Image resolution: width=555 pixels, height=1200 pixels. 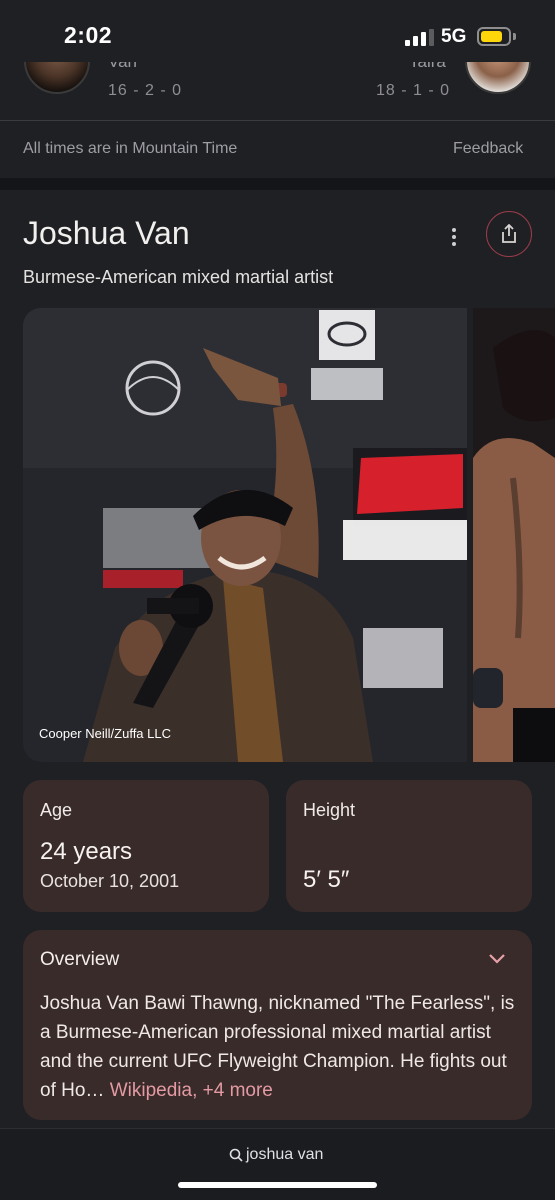 I want to click on overview-label: Overview, so click(x=80, y=959).